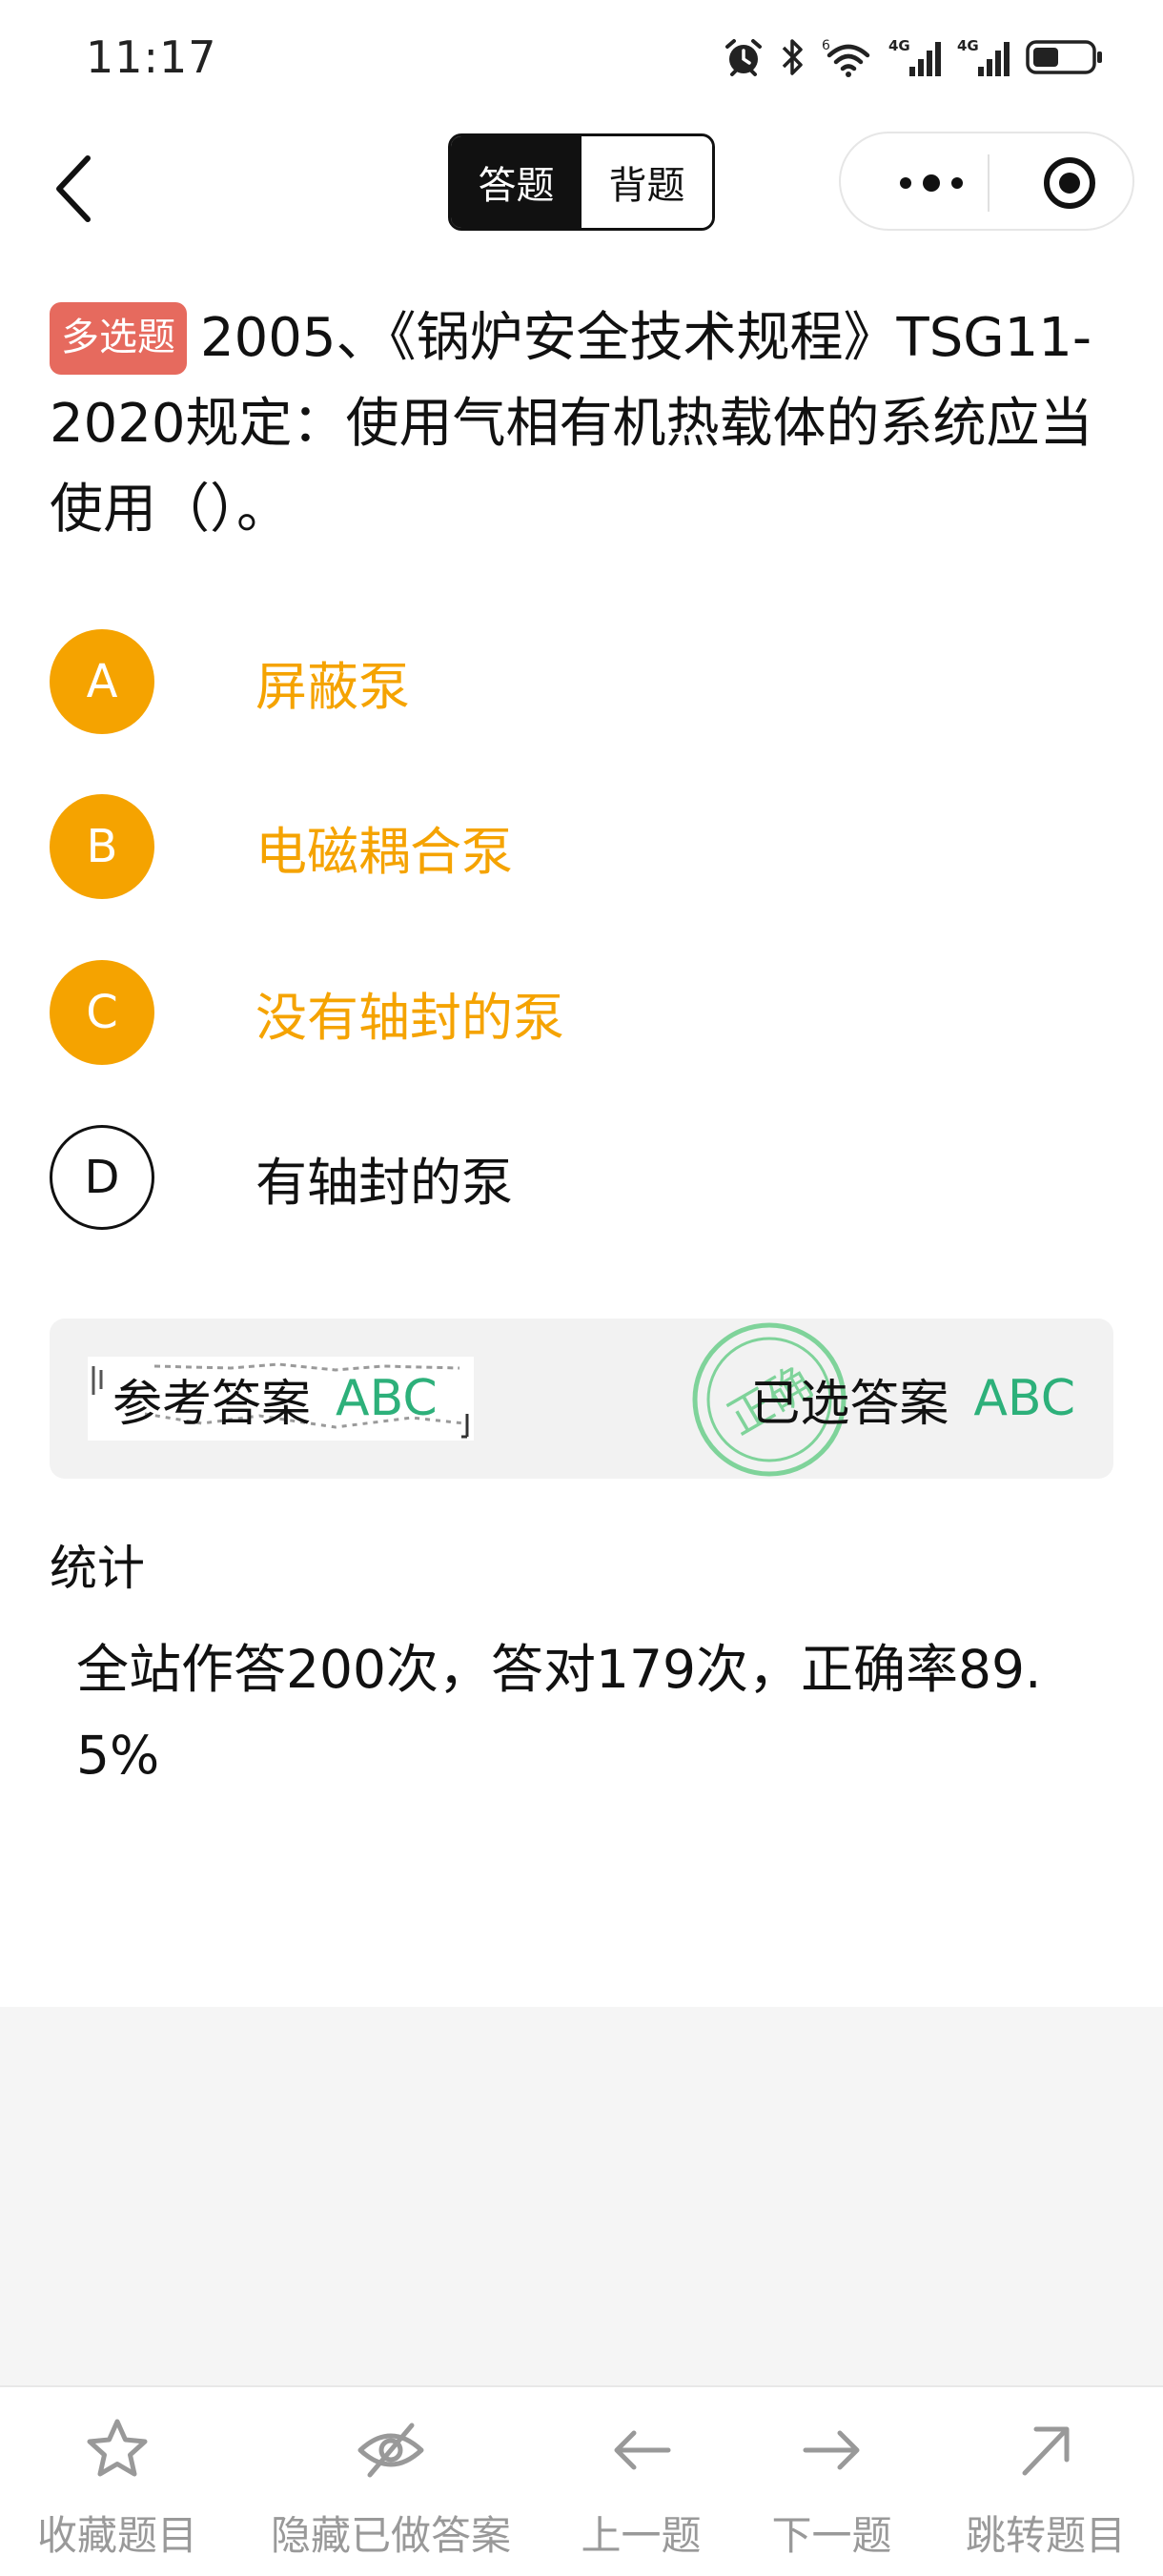 This screenshot has width=1163, height=2576. What do you see at coordinates (743, 57) in the screenshot?
I see `alarm-icon` at bounding box center [743, 57].